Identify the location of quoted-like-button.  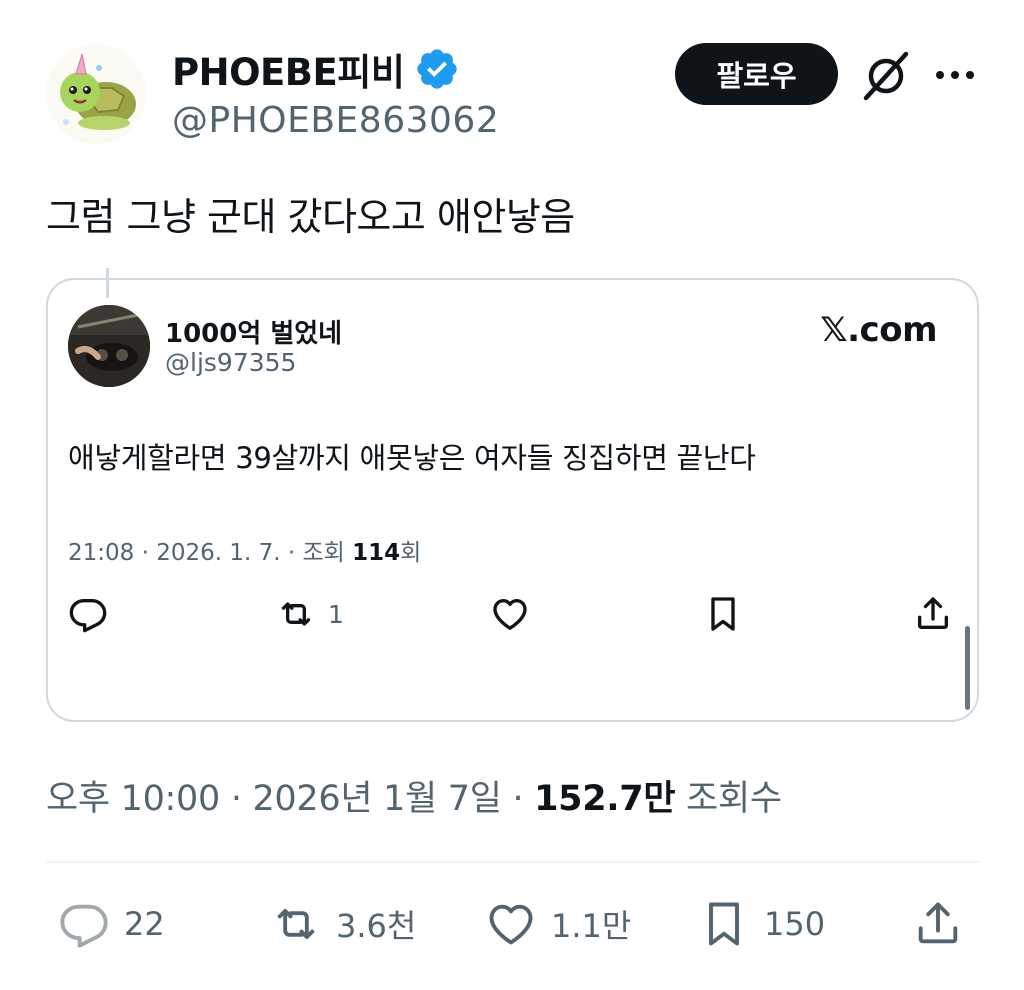
(516, 614).